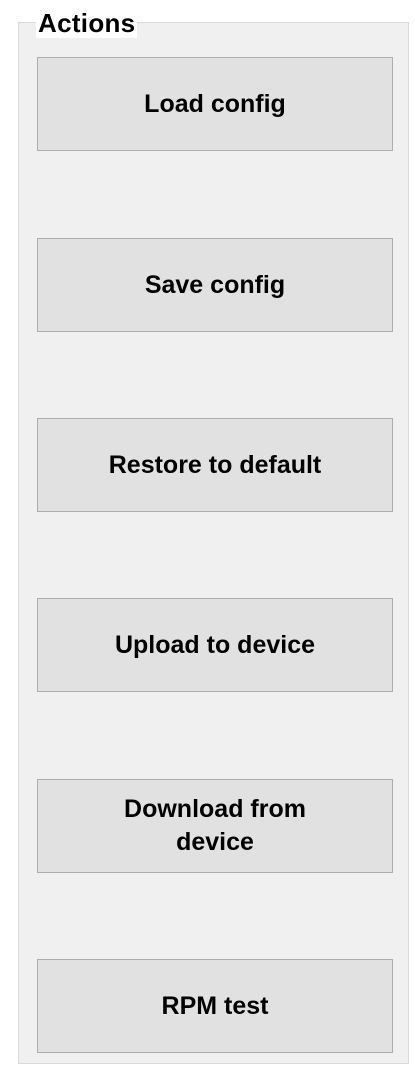 This screenshot has width=415, height=1076. Describe the element at coordinates (215, 465) in the screenshot. I see `restore-to-default-button: Restore to default` at that location.